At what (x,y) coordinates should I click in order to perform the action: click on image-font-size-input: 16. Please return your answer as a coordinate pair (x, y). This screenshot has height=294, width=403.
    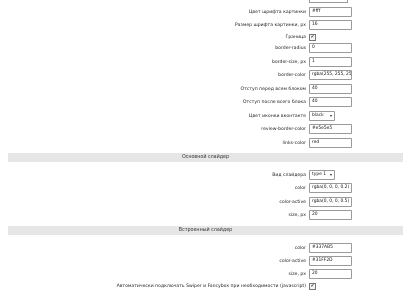
    Looking at the image, I should click on (330, 25).